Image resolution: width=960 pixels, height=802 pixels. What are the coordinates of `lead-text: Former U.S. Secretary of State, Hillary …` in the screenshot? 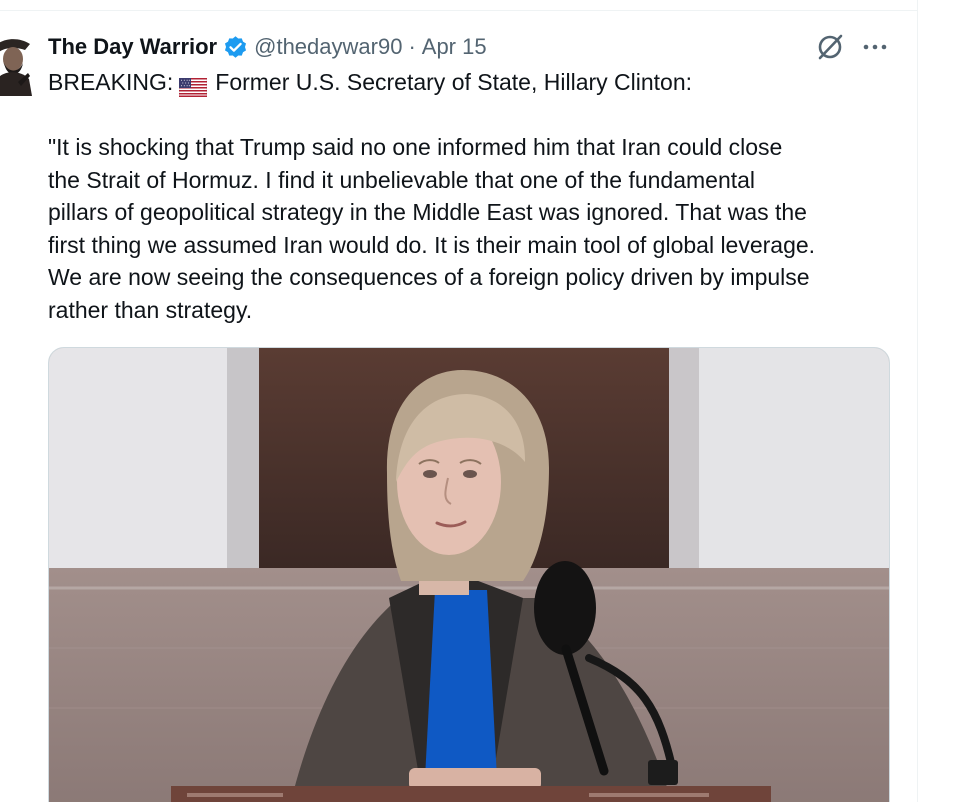 It's located at (454, 81).